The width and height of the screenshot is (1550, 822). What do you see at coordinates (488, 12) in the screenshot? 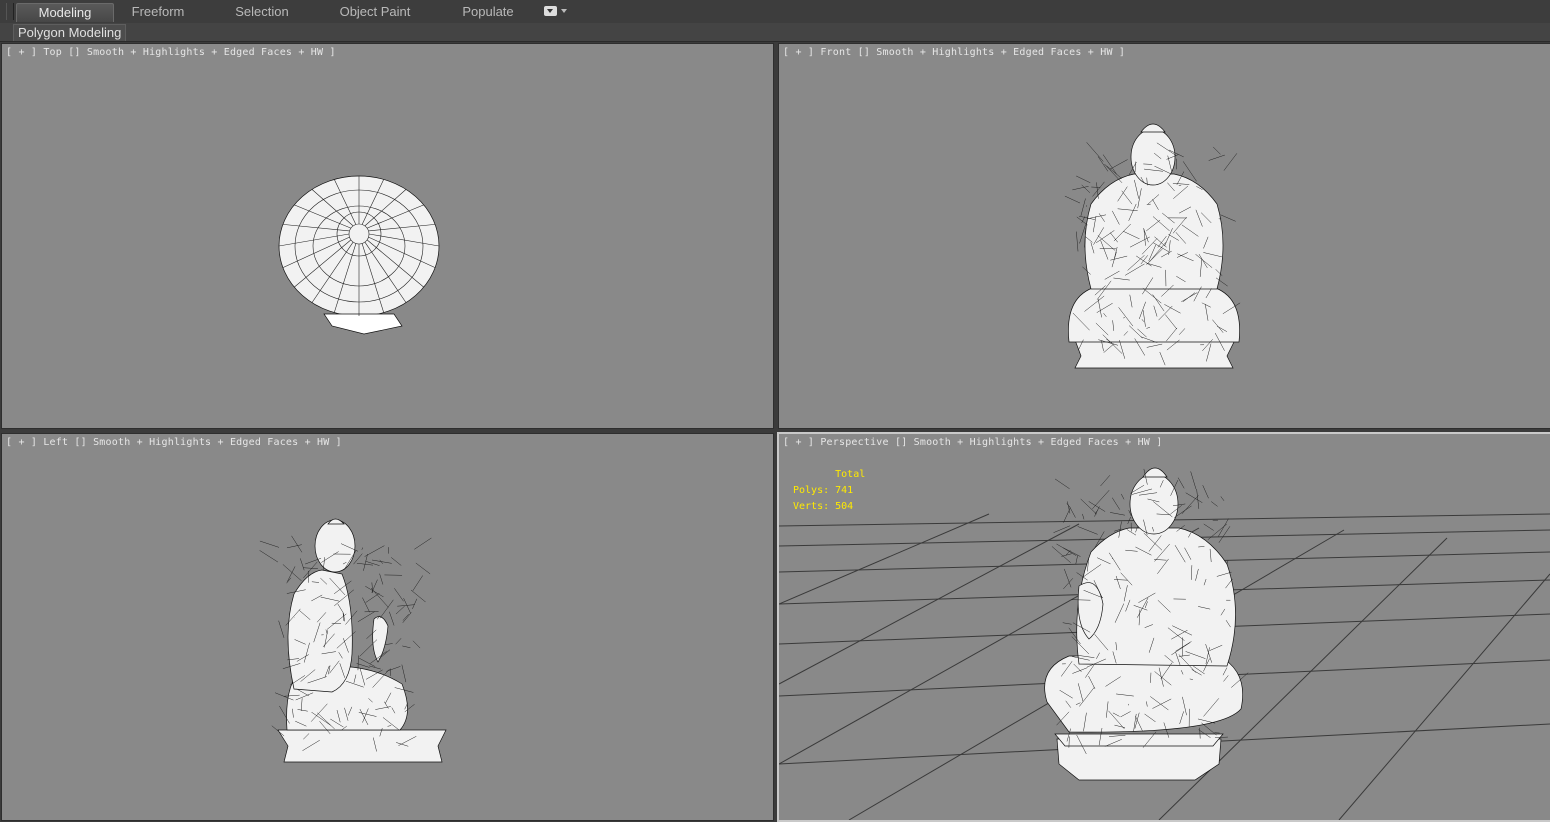
I see `tab-populate: Populate` at bounding box center [488, 12].